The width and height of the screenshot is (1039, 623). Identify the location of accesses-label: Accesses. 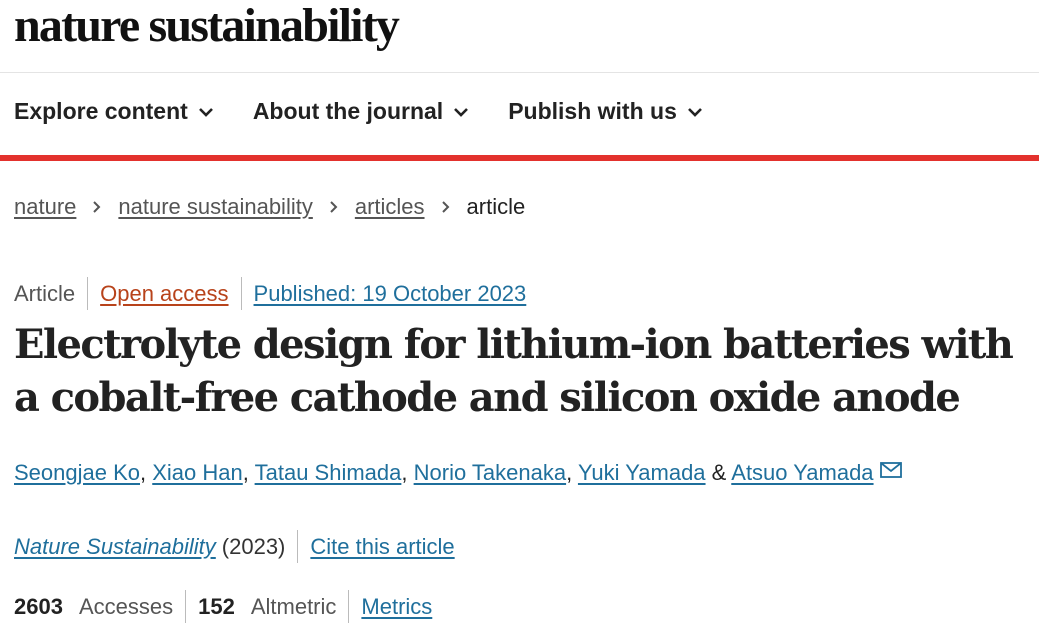
(126, 606).